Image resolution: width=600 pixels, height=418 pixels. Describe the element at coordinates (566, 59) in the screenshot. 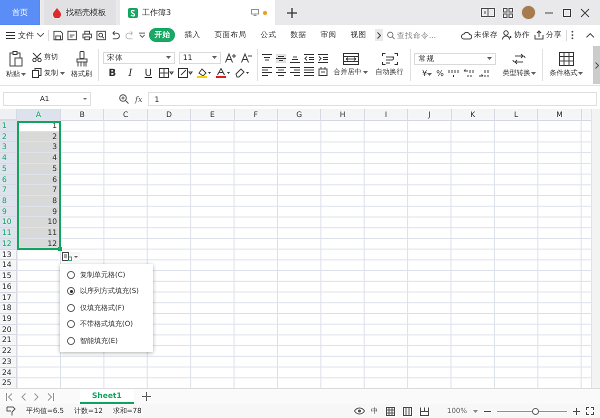

I see `table-grid-icon` at that location.